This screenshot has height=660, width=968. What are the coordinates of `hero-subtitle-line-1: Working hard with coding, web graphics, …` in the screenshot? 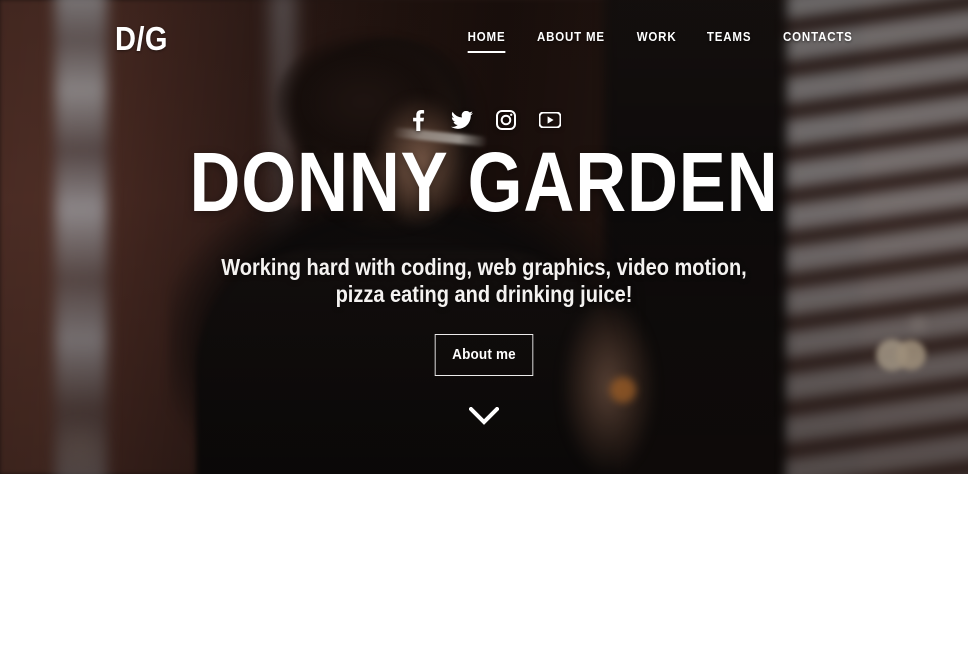 It's located at (484, 267).